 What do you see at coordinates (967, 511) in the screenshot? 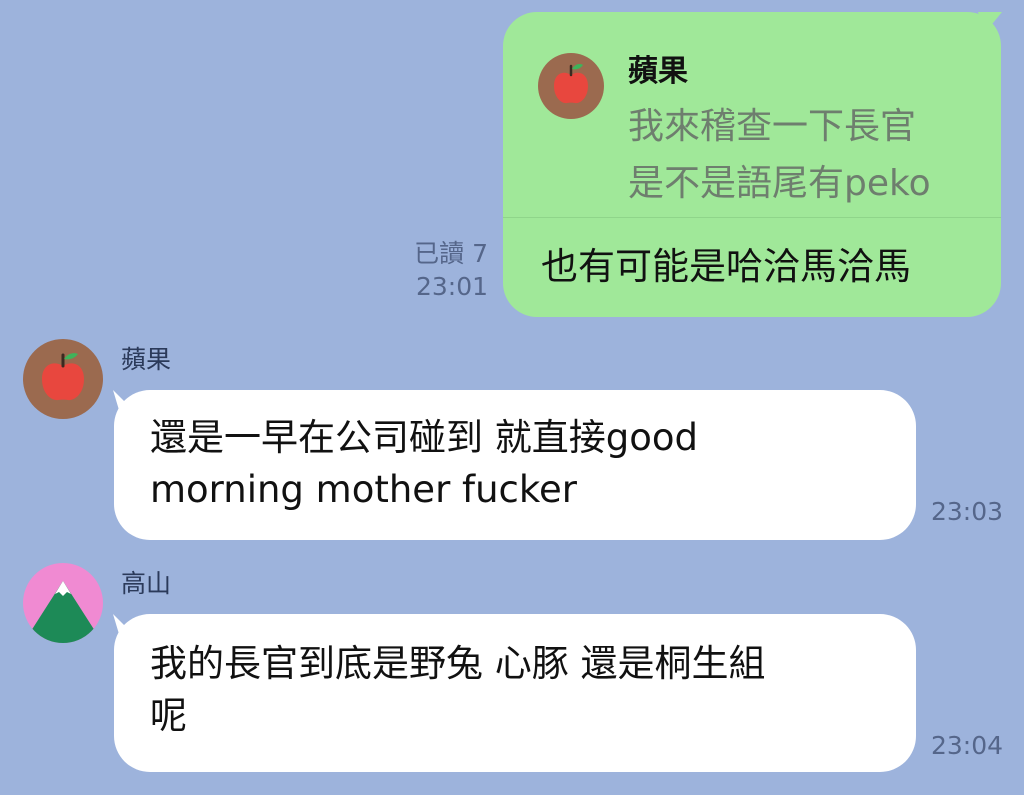
I see `message-time: 23:03` at bounding box center [967, 511].